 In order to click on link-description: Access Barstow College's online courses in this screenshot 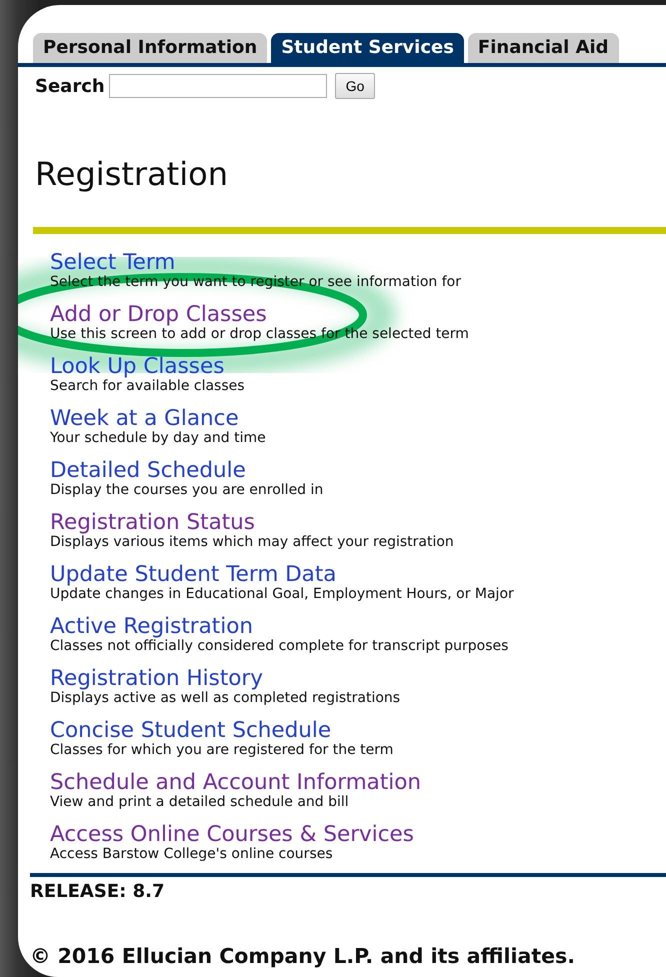, I will do `click(192, 854)`.